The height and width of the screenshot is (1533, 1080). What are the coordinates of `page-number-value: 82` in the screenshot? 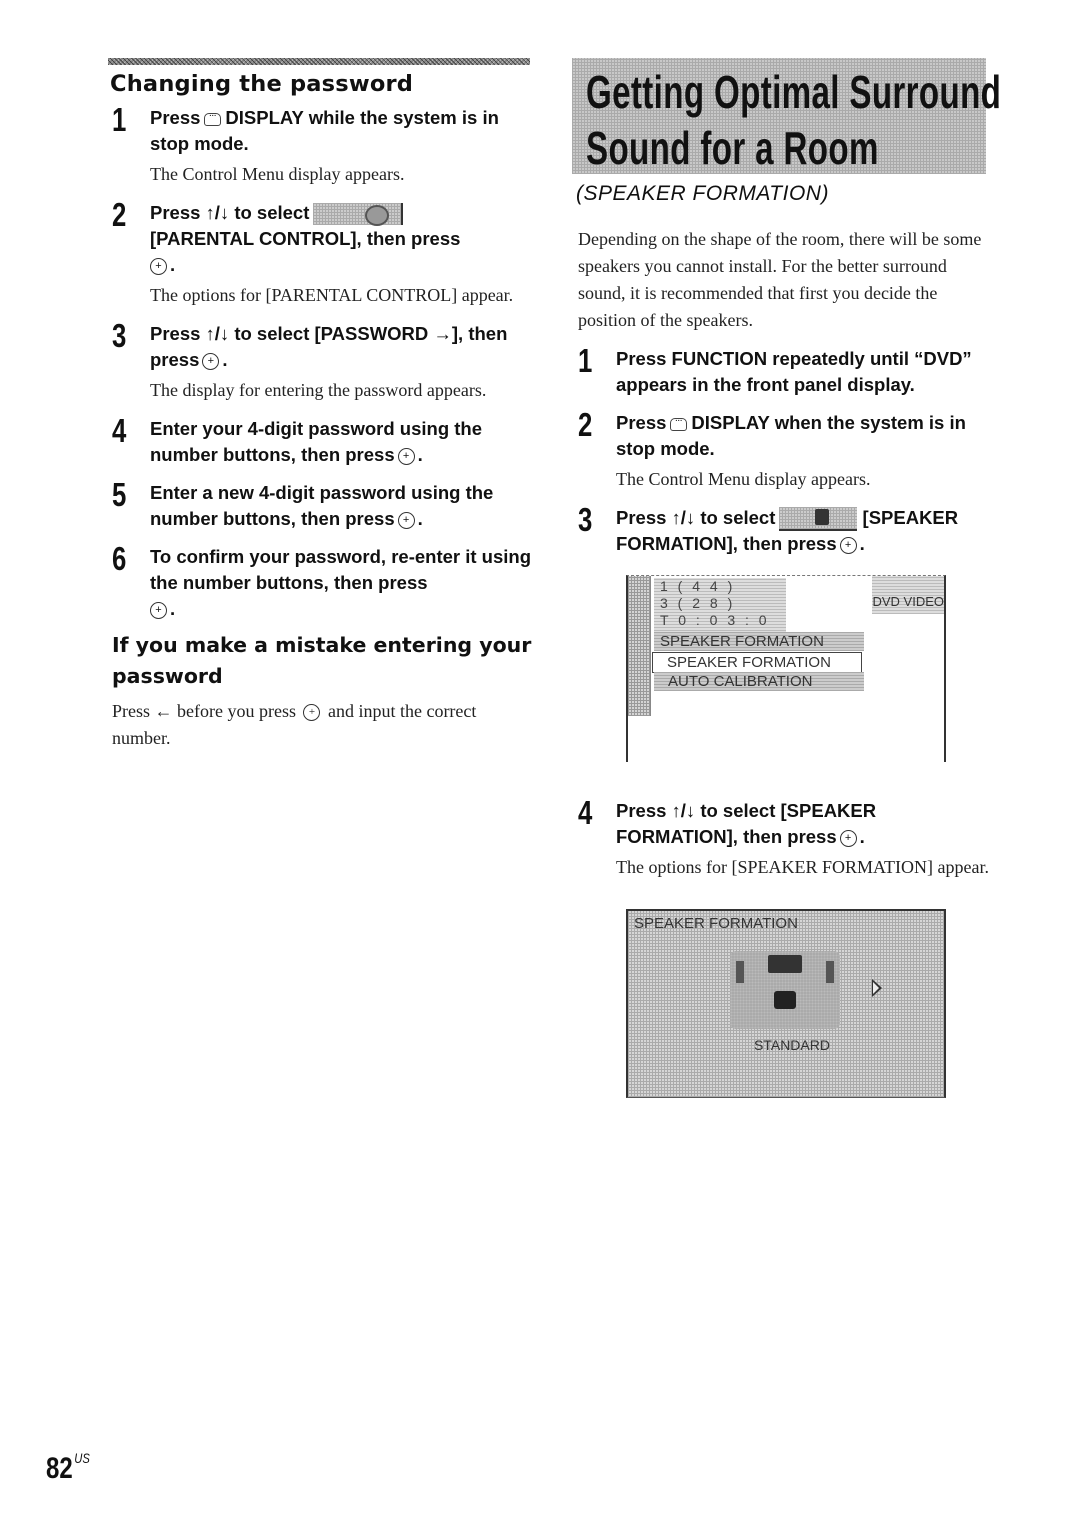 It's located at (59, 1468).